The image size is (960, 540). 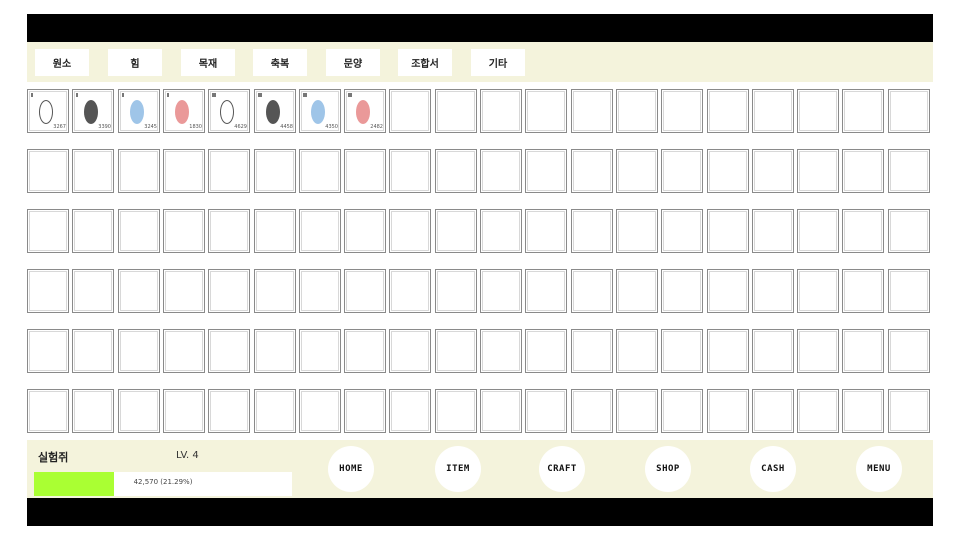 What do you see at coordinates (879, 469) in the screenshot?
I see `menu-button: MENU` at bounding box center [879, 469].